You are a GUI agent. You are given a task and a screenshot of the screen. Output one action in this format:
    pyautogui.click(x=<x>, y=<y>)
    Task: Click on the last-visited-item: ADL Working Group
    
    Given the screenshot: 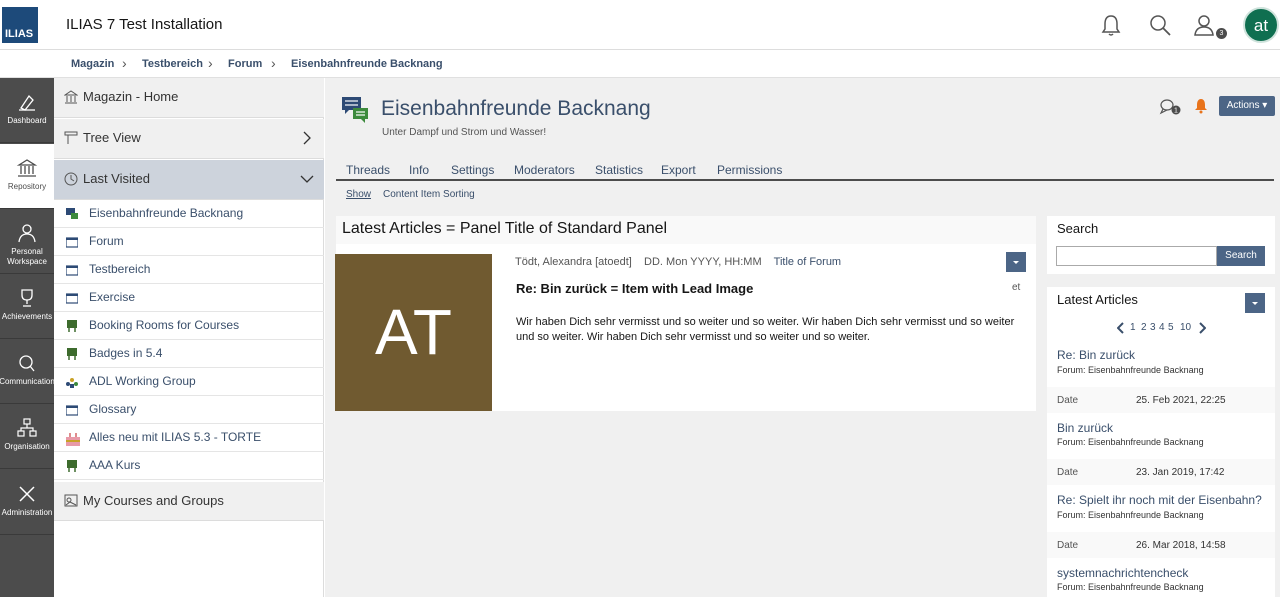 What is the action you would take?
    pyautogui.click(x=189, y=382)
    